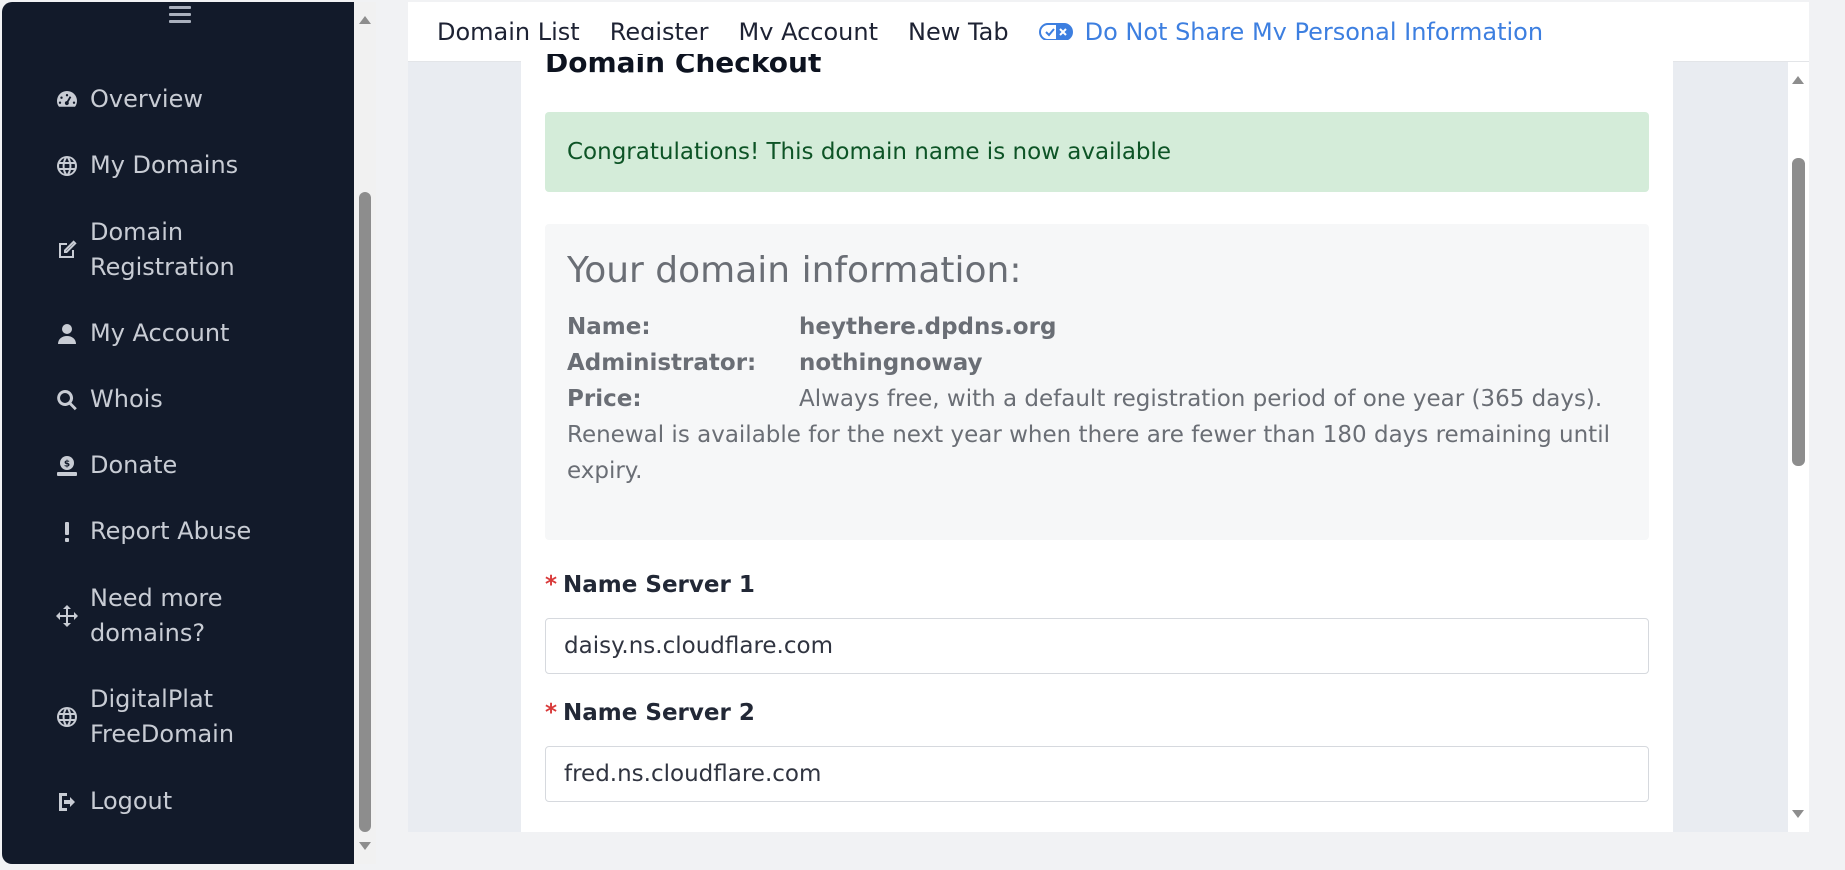 The width and height of the screenshot is (1845, 870). What do you see at coordinates (67, 334) in the screenshot?
I see `user-icon` at bounding box center [67, 334].